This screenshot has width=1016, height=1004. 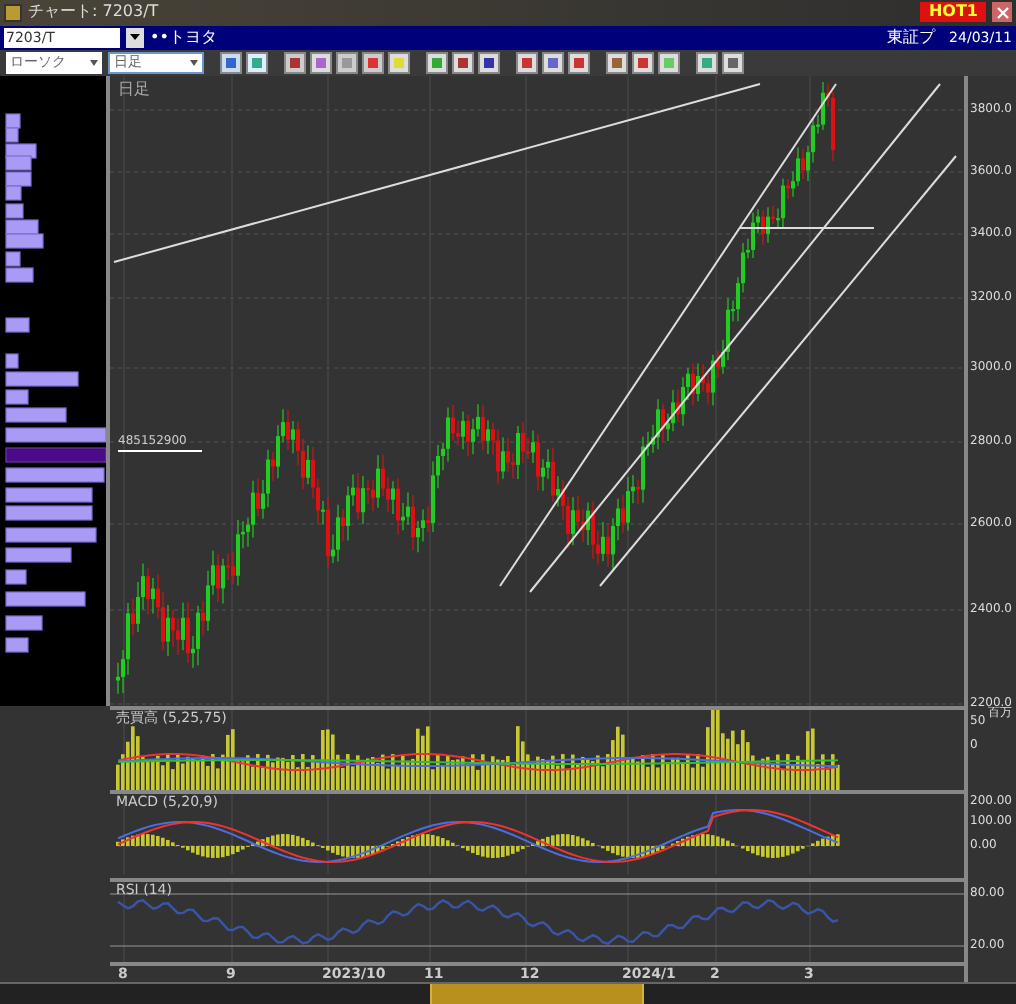 What do you see at coordinates (93, 12) in the screenshot?
I see `window-title: チャート: 7203/T` at bounding box center [93, 12].